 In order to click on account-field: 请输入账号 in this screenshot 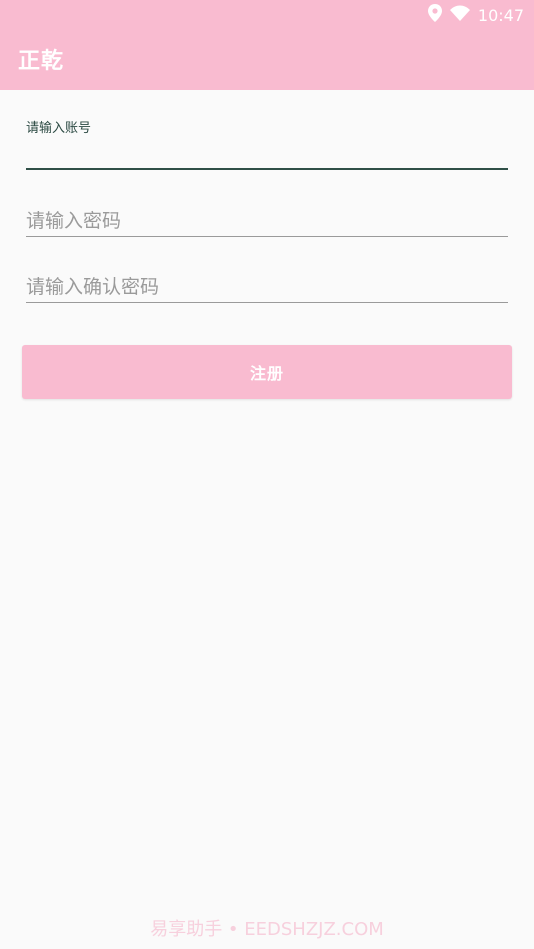, I will do `click(267, 145)`.